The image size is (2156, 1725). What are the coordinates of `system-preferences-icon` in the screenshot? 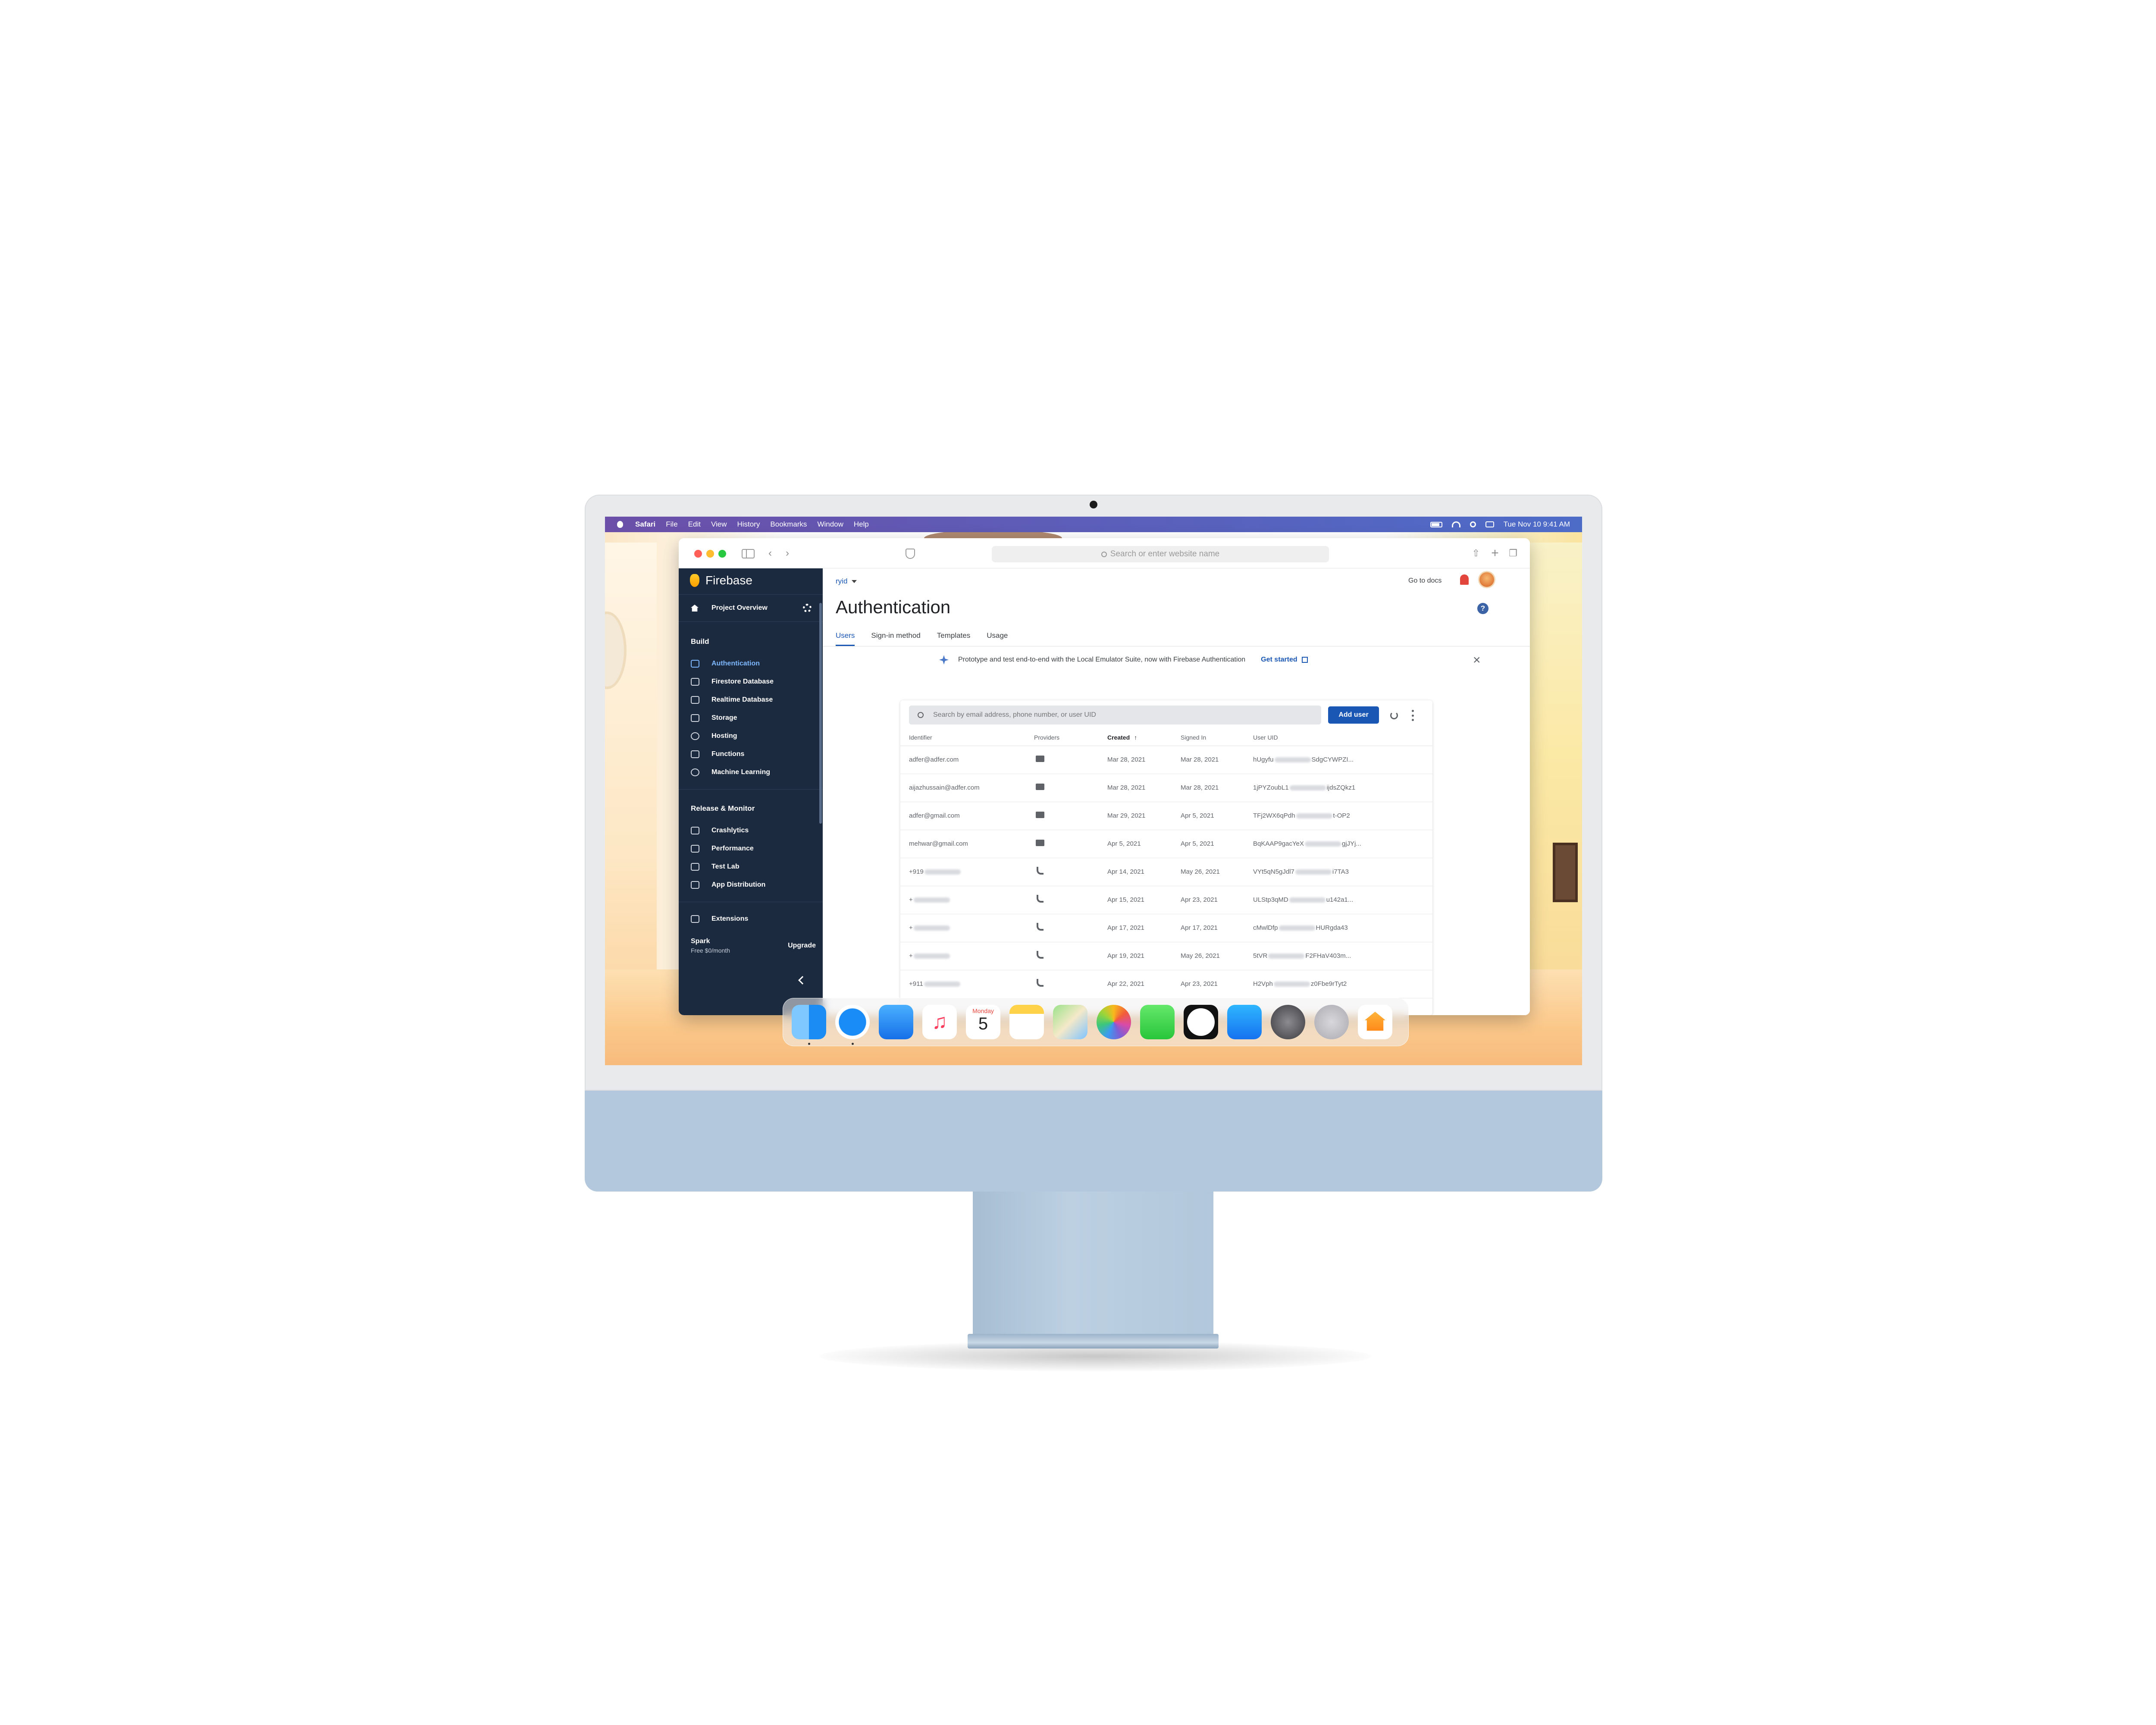 It's located at (1288, 1022).